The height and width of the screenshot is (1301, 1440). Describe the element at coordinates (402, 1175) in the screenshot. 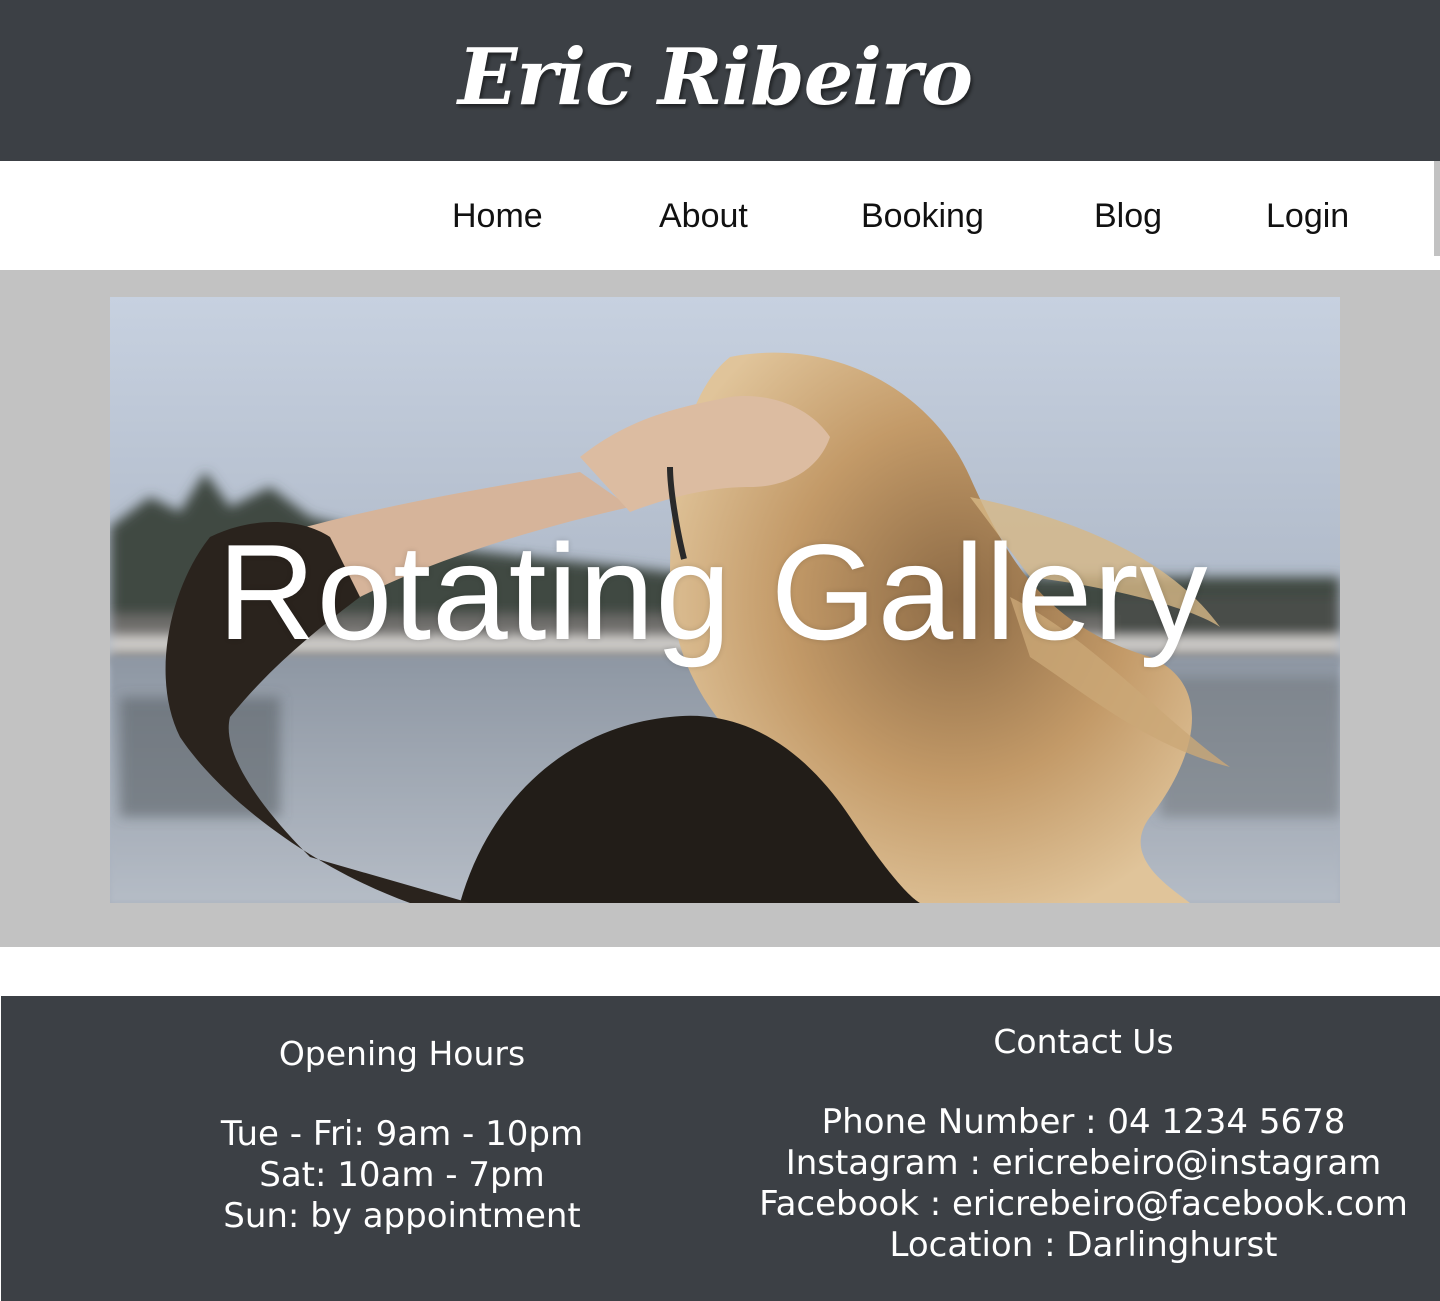

I see `hours-line: Sat: 10am - 7pm` at that location.